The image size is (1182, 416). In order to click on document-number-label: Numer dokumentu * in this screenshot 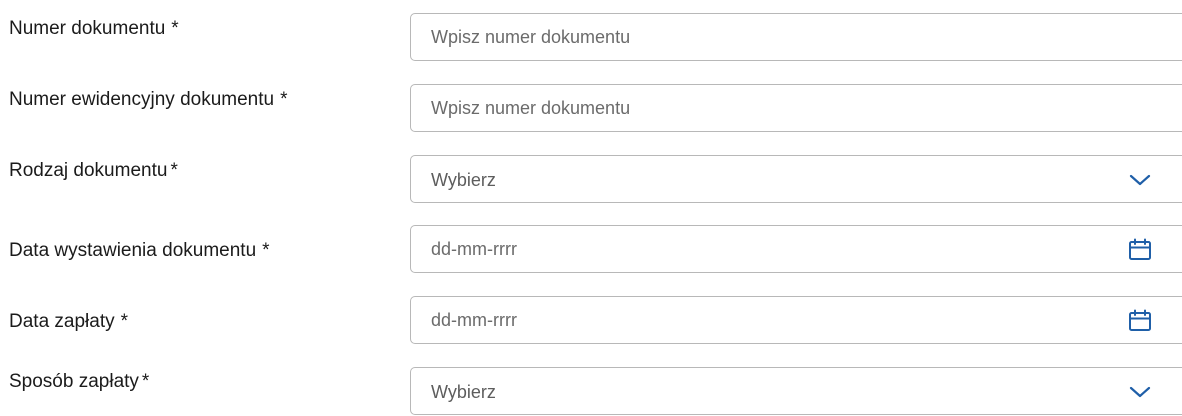, I will do `click(94, 29)`.